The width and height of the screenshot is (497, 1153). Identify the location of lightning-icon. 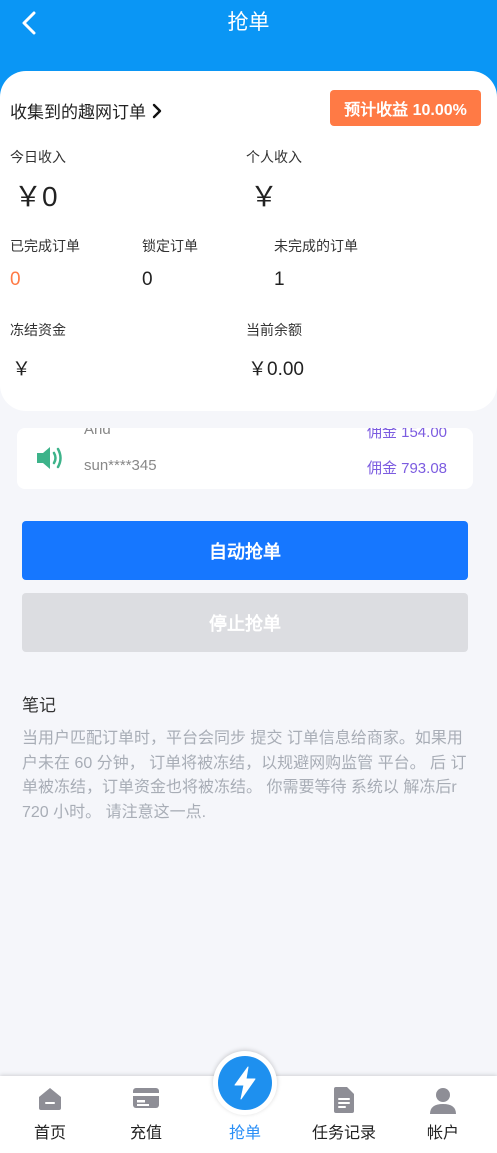
(245, 1083).